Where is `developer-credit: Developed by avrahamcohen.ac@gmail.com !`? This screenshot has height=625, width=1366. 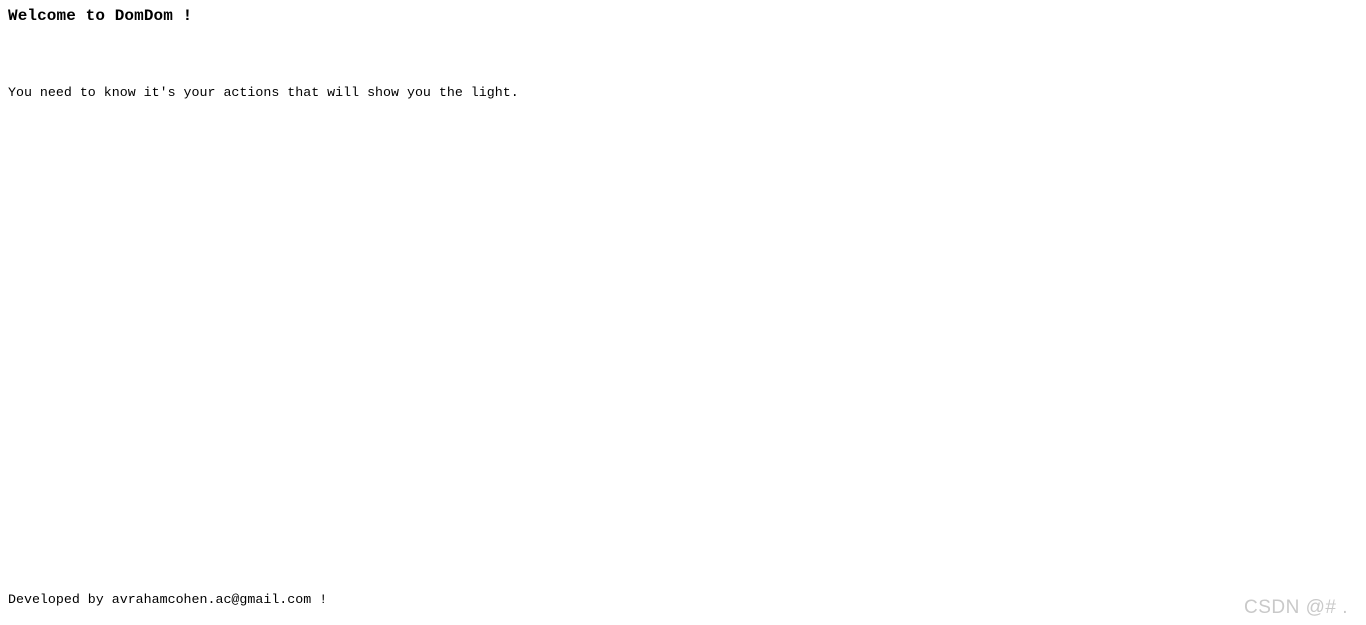 developer-credit: Developed by avrahamcohen.ac@gmail.com ! is located at coordinates (168, 599).